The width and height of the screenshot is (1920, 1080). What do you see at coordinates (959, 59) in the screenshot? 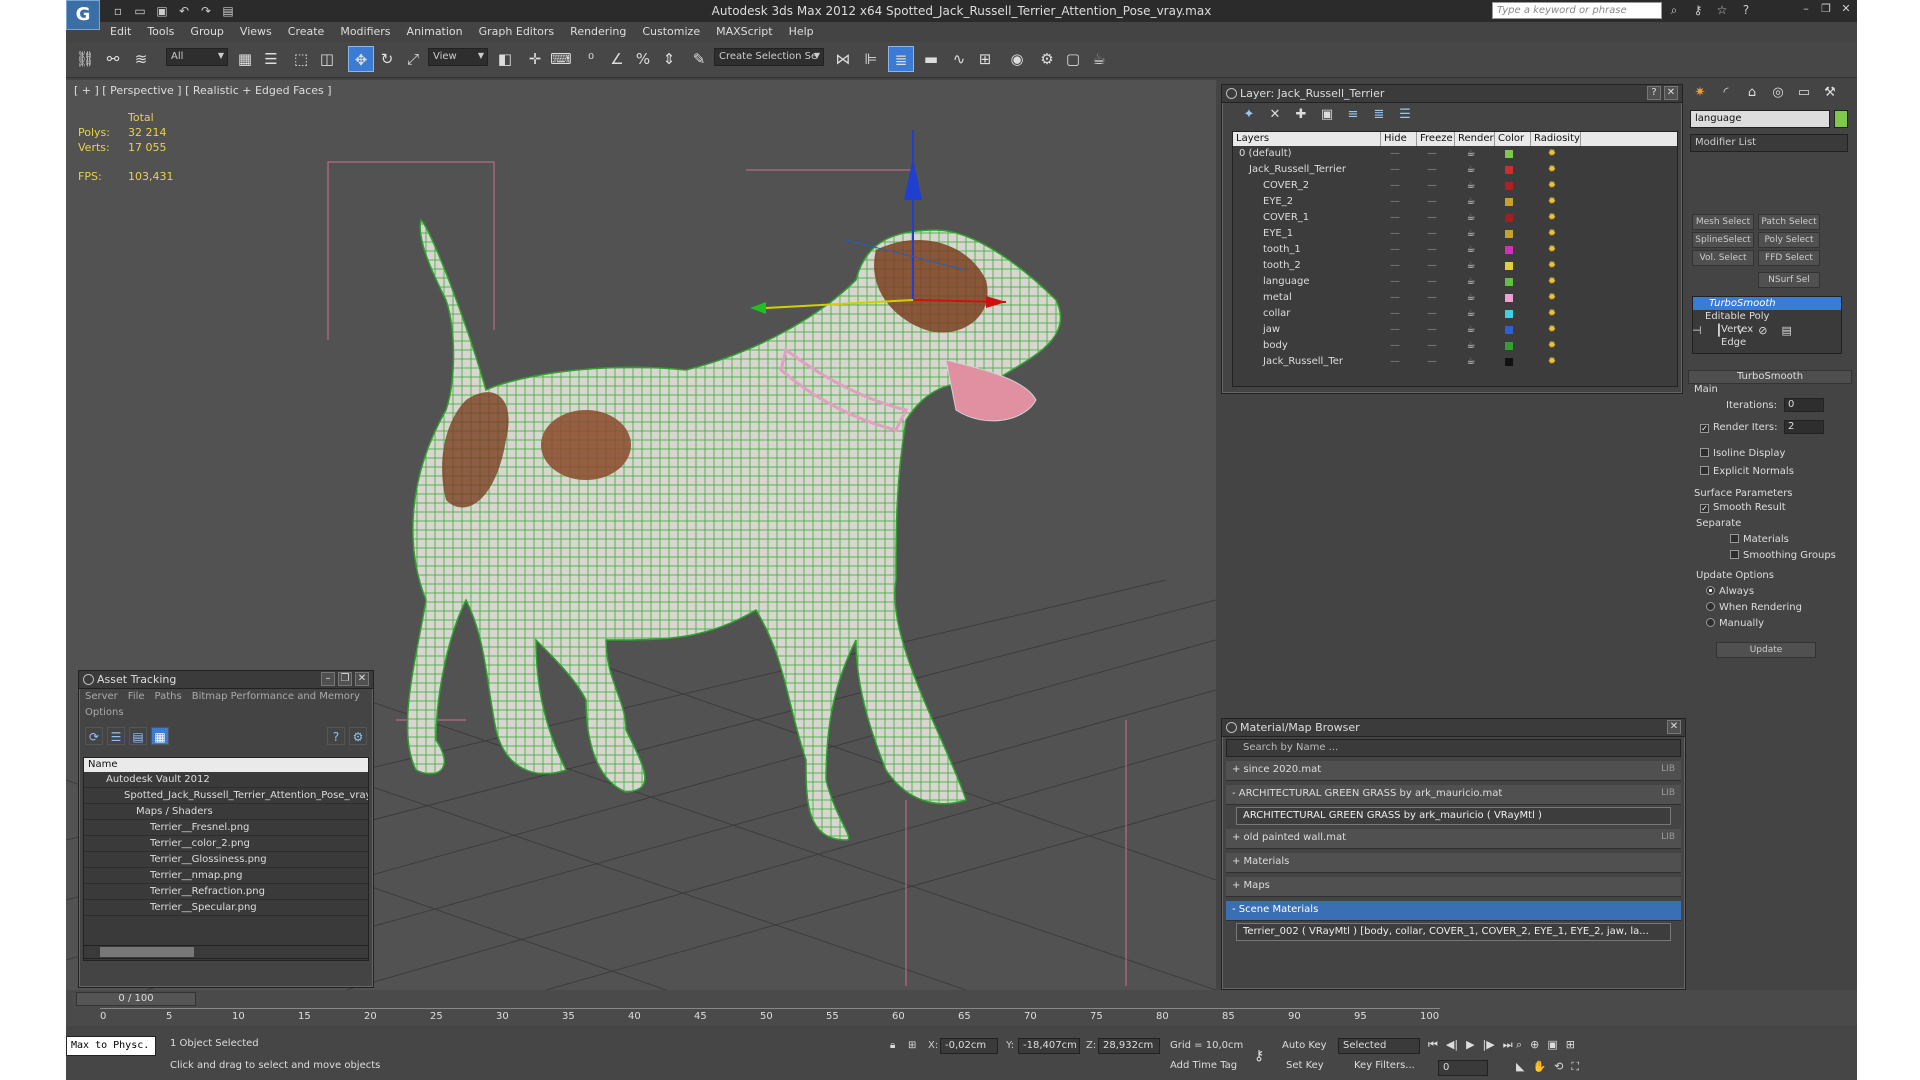
I see `curve-editor-icon: ∿` at bounding box center [959, 59].